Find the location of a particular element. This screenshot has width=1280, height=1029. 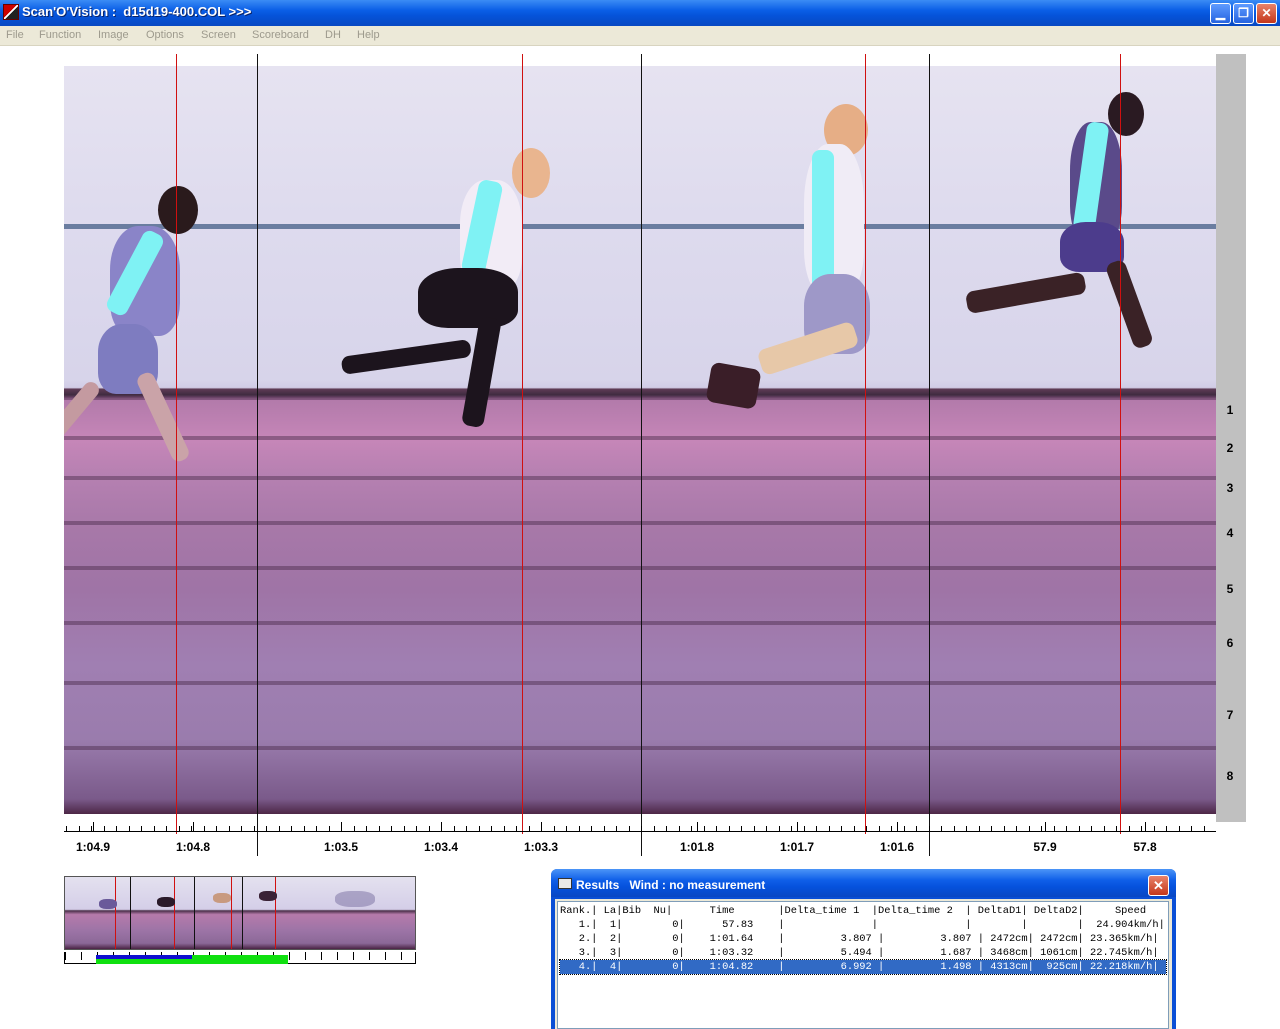

thumbnail-range-bar is located at coordinates (240, 959).